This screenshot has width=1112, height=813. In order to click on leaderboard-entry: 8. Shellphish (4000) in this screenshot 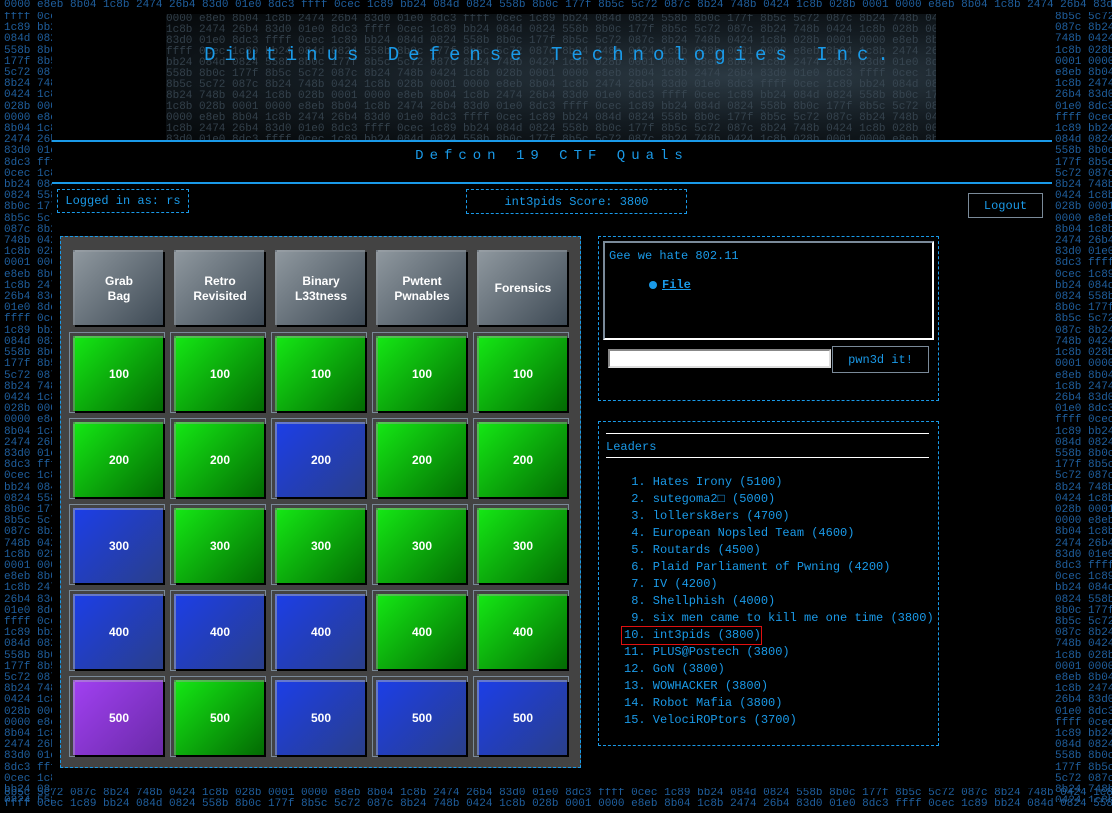, I will do `click(700, 601)`.